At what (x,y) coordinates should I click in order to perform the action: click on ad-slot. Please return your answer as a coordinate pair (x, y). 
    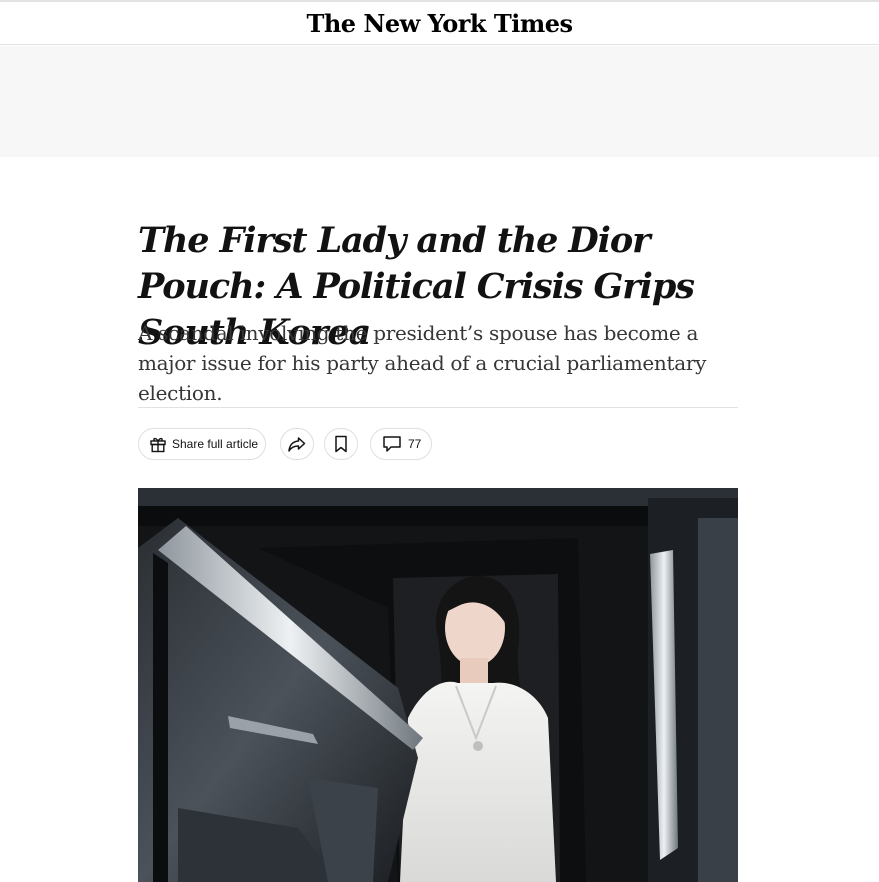
    Looking at the image, I should click on (439, 101).